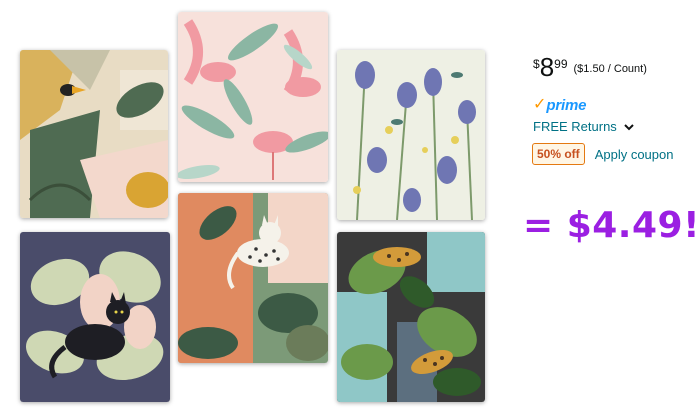  I want to click on chevron-down-icon, so click(629, 127).